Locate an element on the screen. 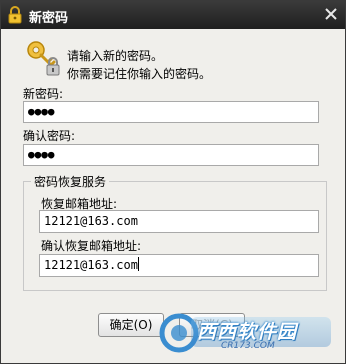 This screenshot has width=346, height=364. watermark-subtext: CR173.COM is located at coordinates (248, 346).